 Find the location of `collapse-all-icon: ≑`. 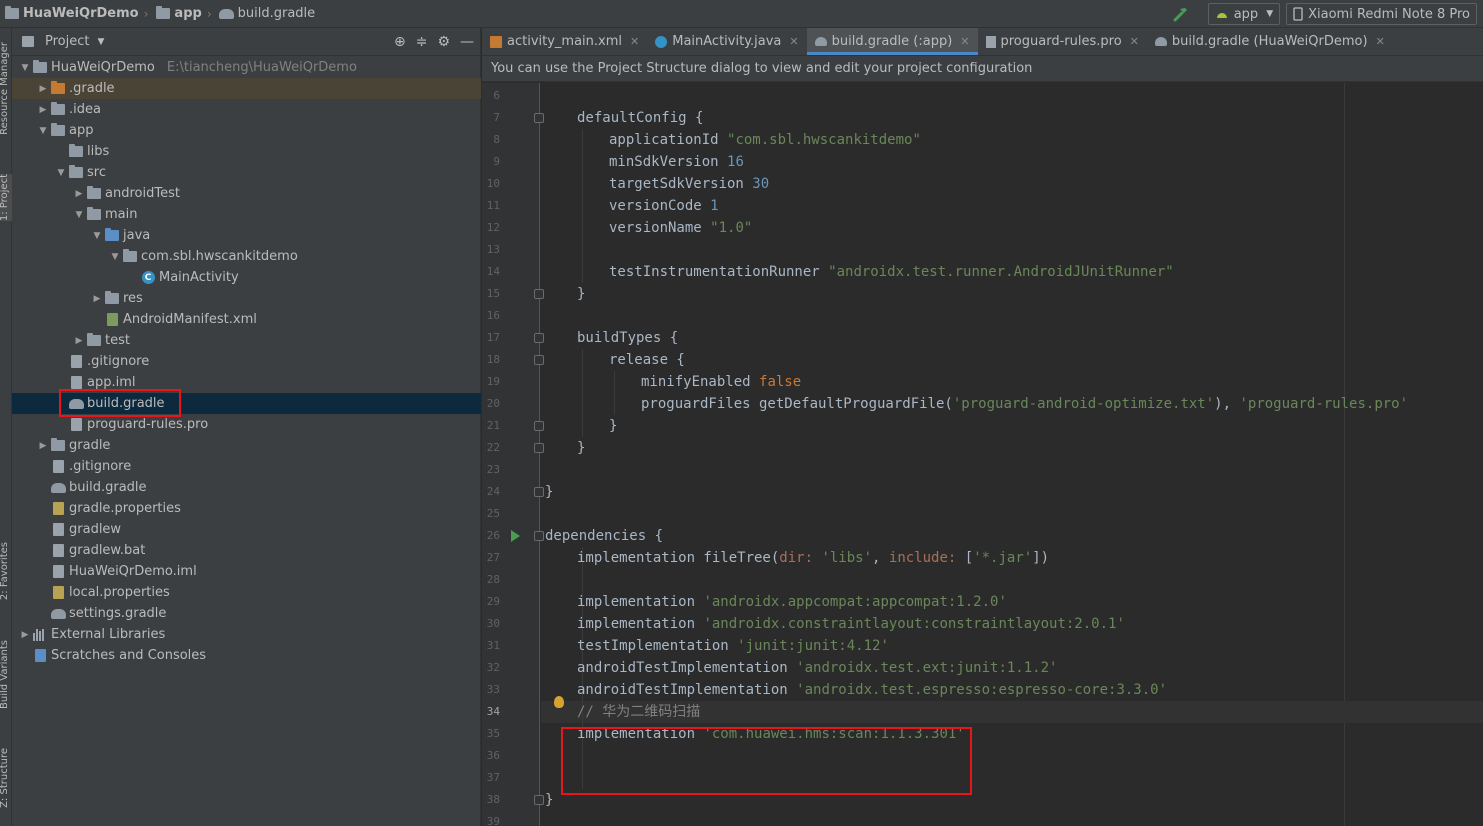

collapse-all-icon: ≑ is located at coordinates (422, 42).